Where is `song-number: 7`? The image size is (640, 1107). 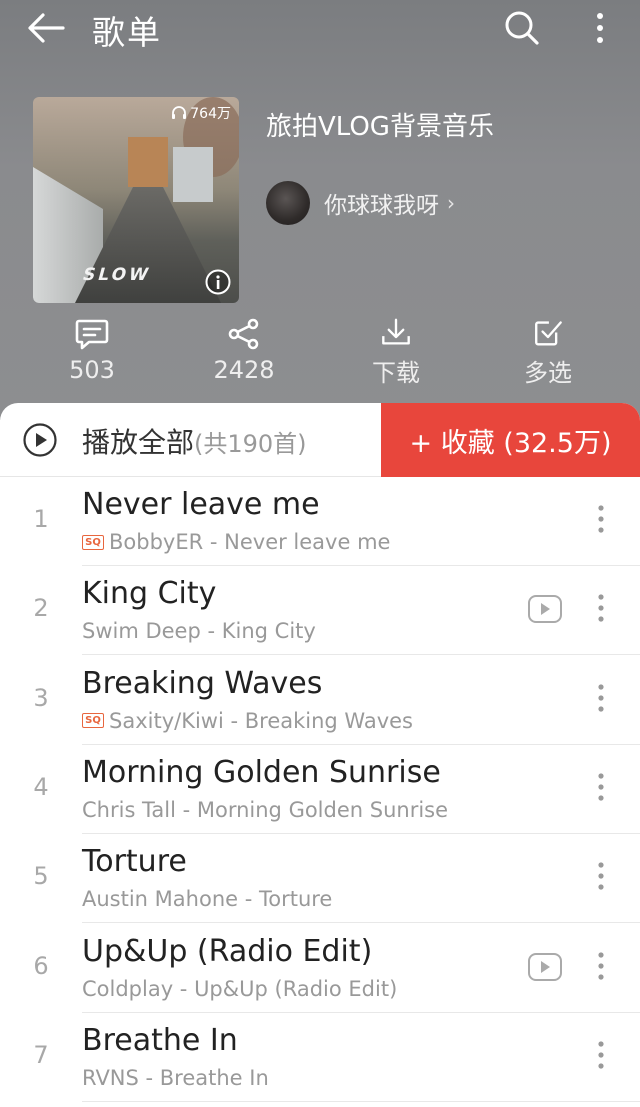 song-number: 7 is located at coordinates (41, 1054).